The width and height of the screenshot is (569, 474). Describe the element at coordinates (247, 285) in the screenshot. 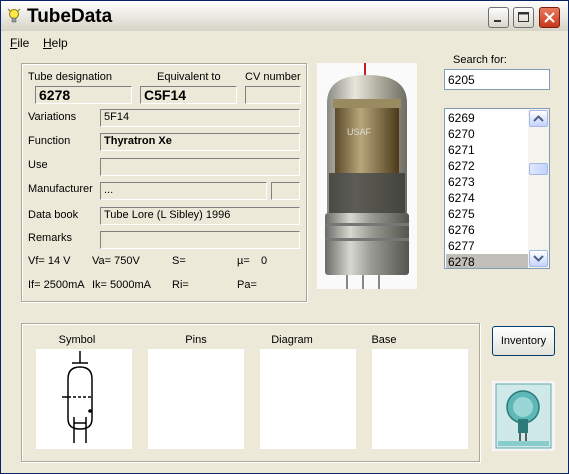

I see `pa-value: Pa=` at that location.